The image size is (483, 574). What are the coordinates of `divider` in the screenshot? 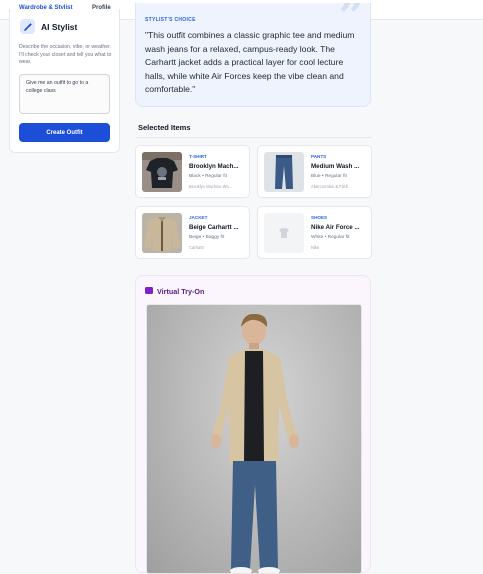 It's located at (254, 137).